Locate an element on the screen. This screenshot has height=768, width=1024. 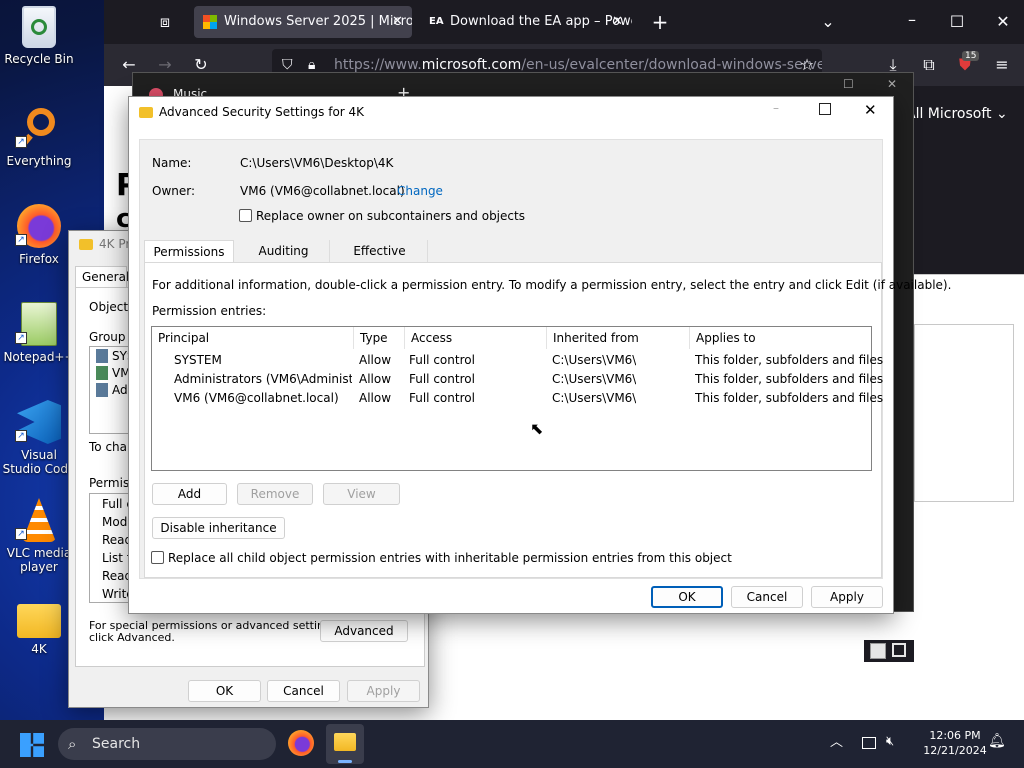
cell-principal: SYSTEM is located at coordinates (198, 360).